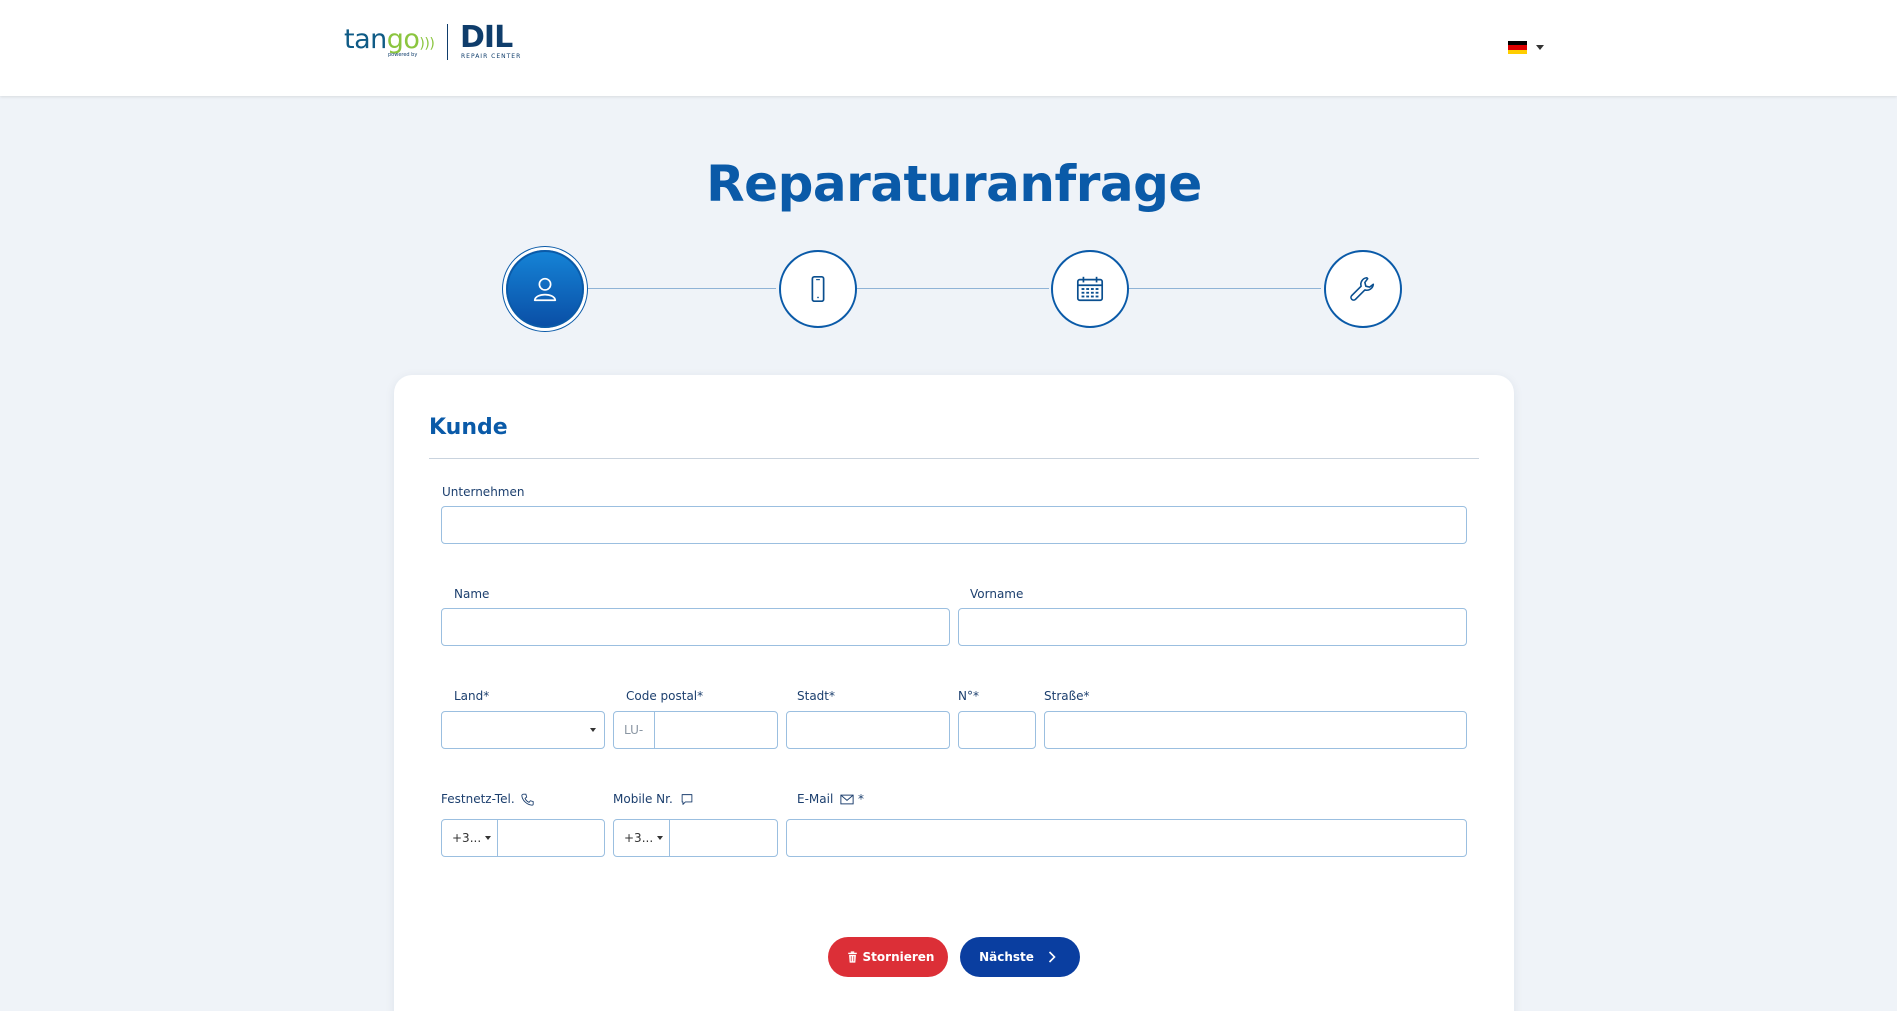 This screenshot has width=1897, height=1011. I want to click on country-label: Land*, so click(472, 696).